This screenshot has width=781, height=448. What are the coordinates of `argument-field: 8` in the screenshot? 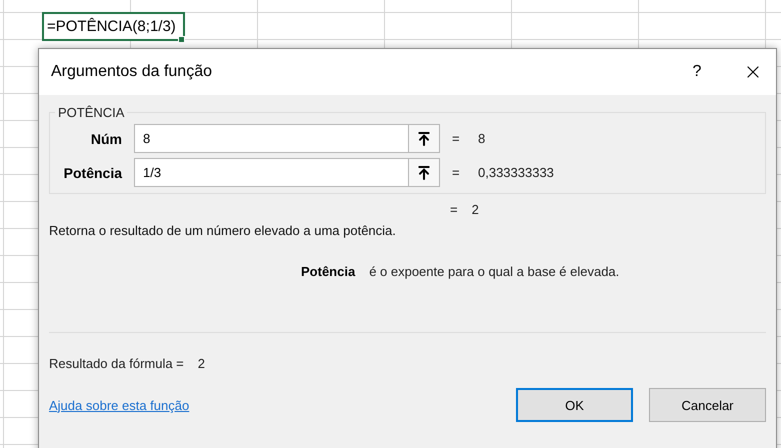 It's located at (271, 138).